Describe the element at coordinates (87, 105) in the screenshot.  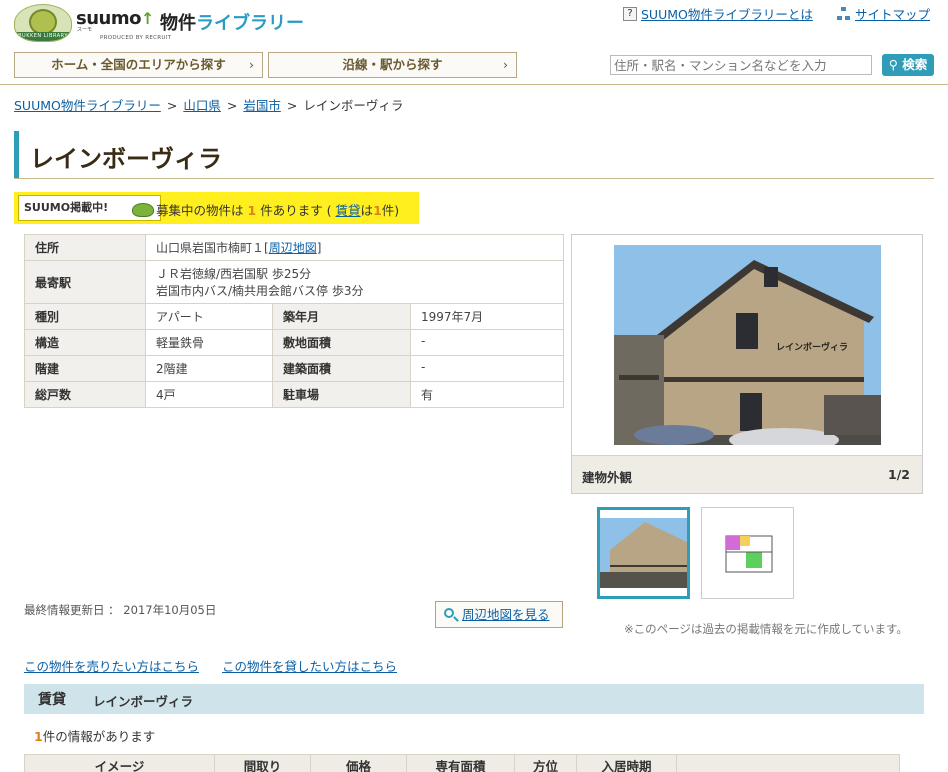
I see `breadcrumb-item: SUUMO物件ライブラリー` at that location.